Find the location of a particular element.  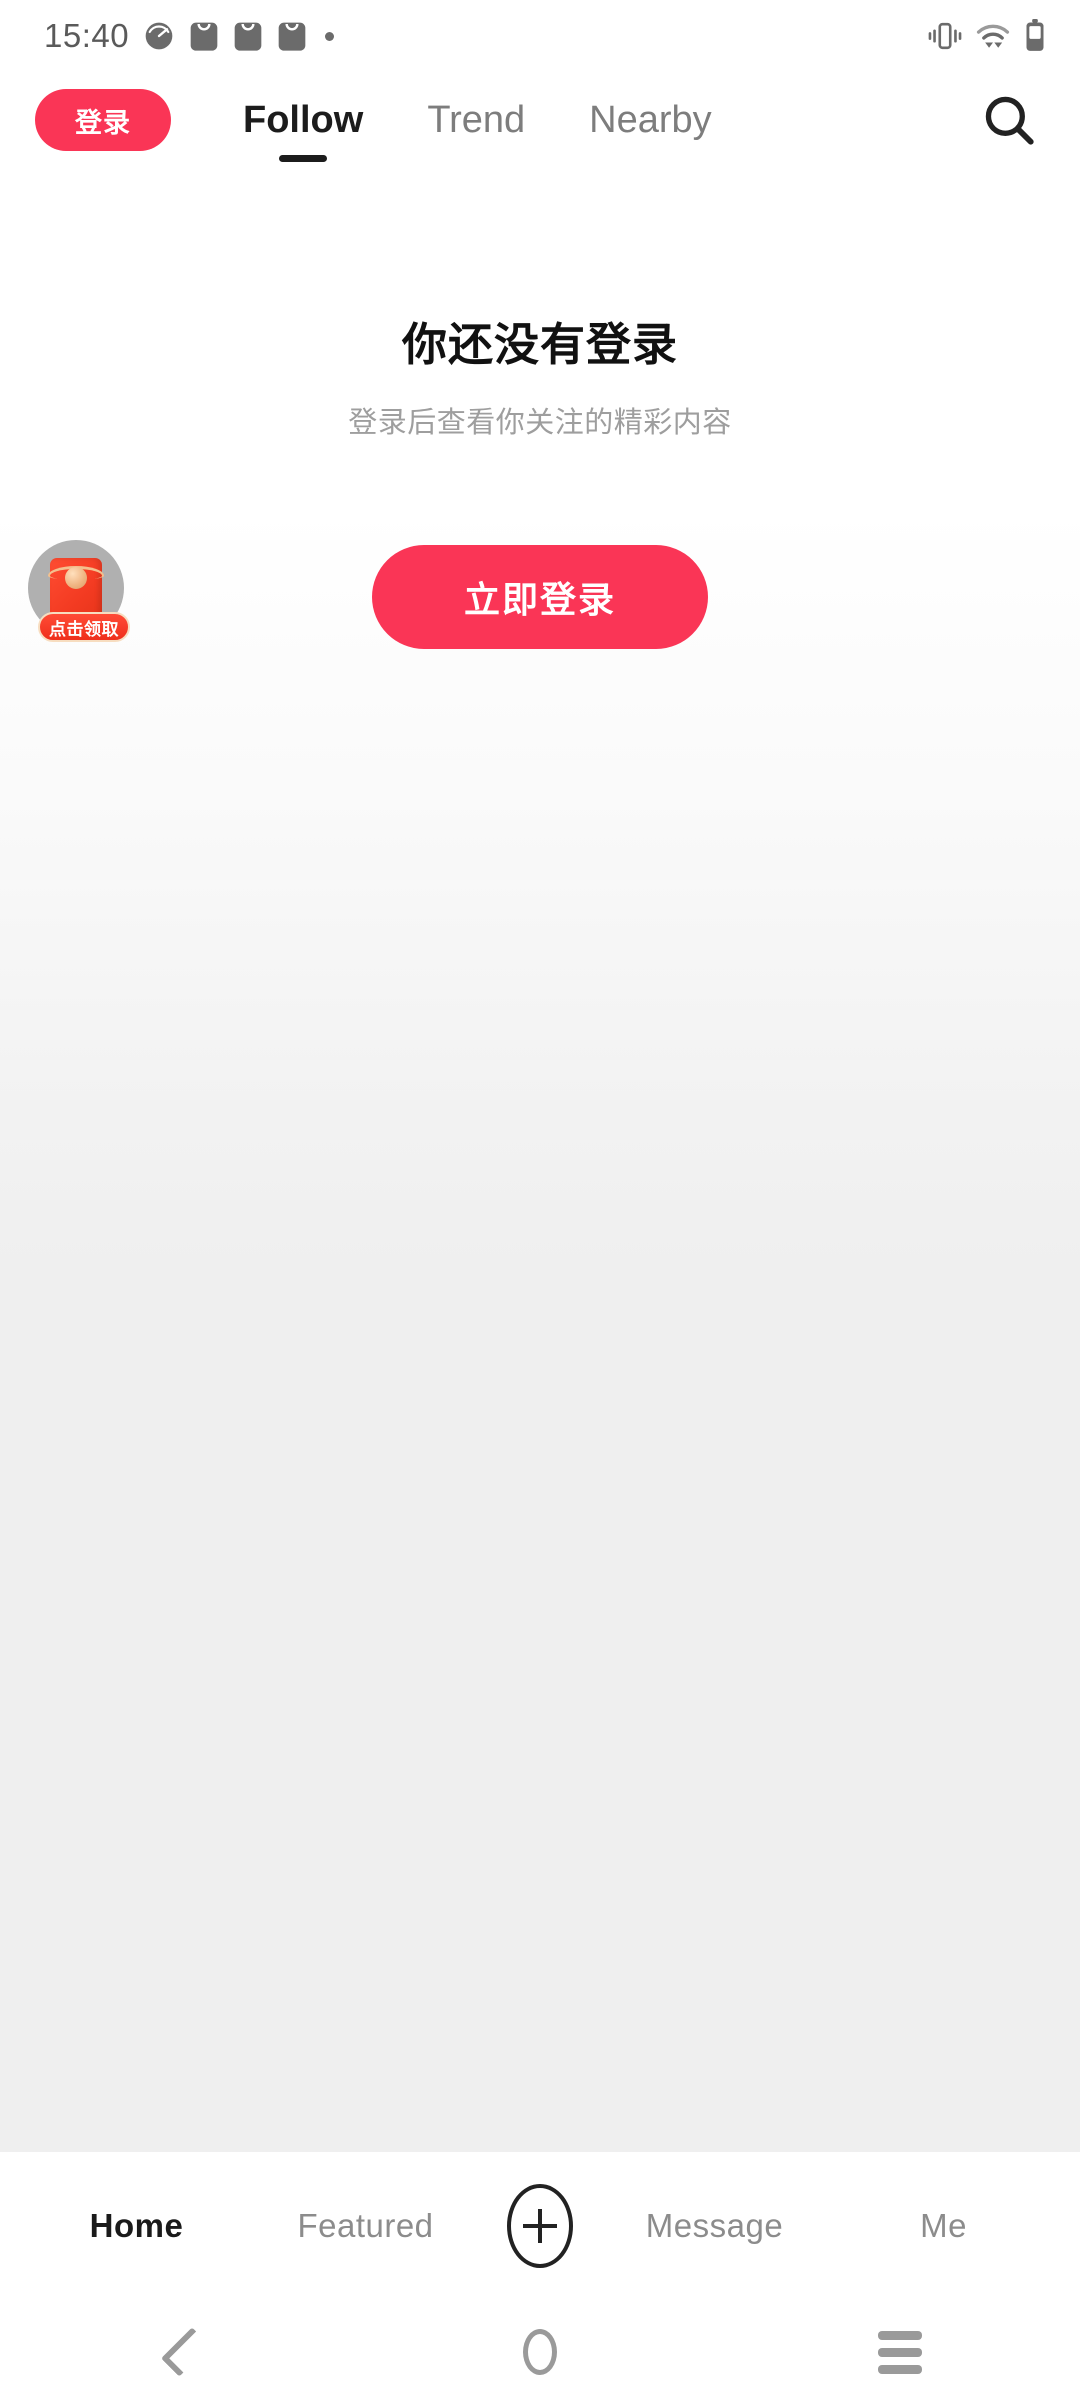

bottom-nav-bar: Home Featured Message Me is located at coordinates (540, 2226).